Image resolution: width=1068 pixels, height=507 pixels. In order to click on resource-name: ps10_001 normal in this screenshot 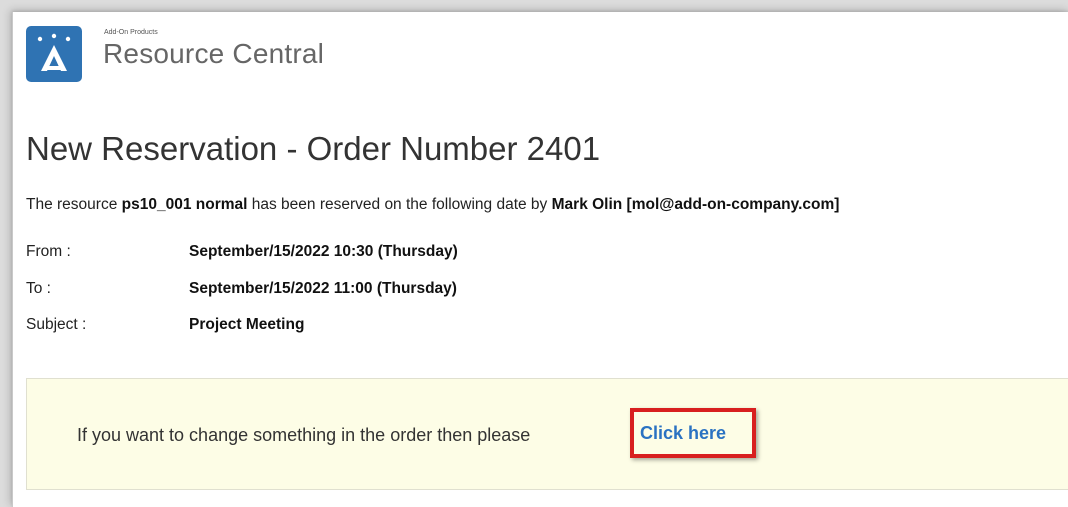, I will do `click(184, 204)`.